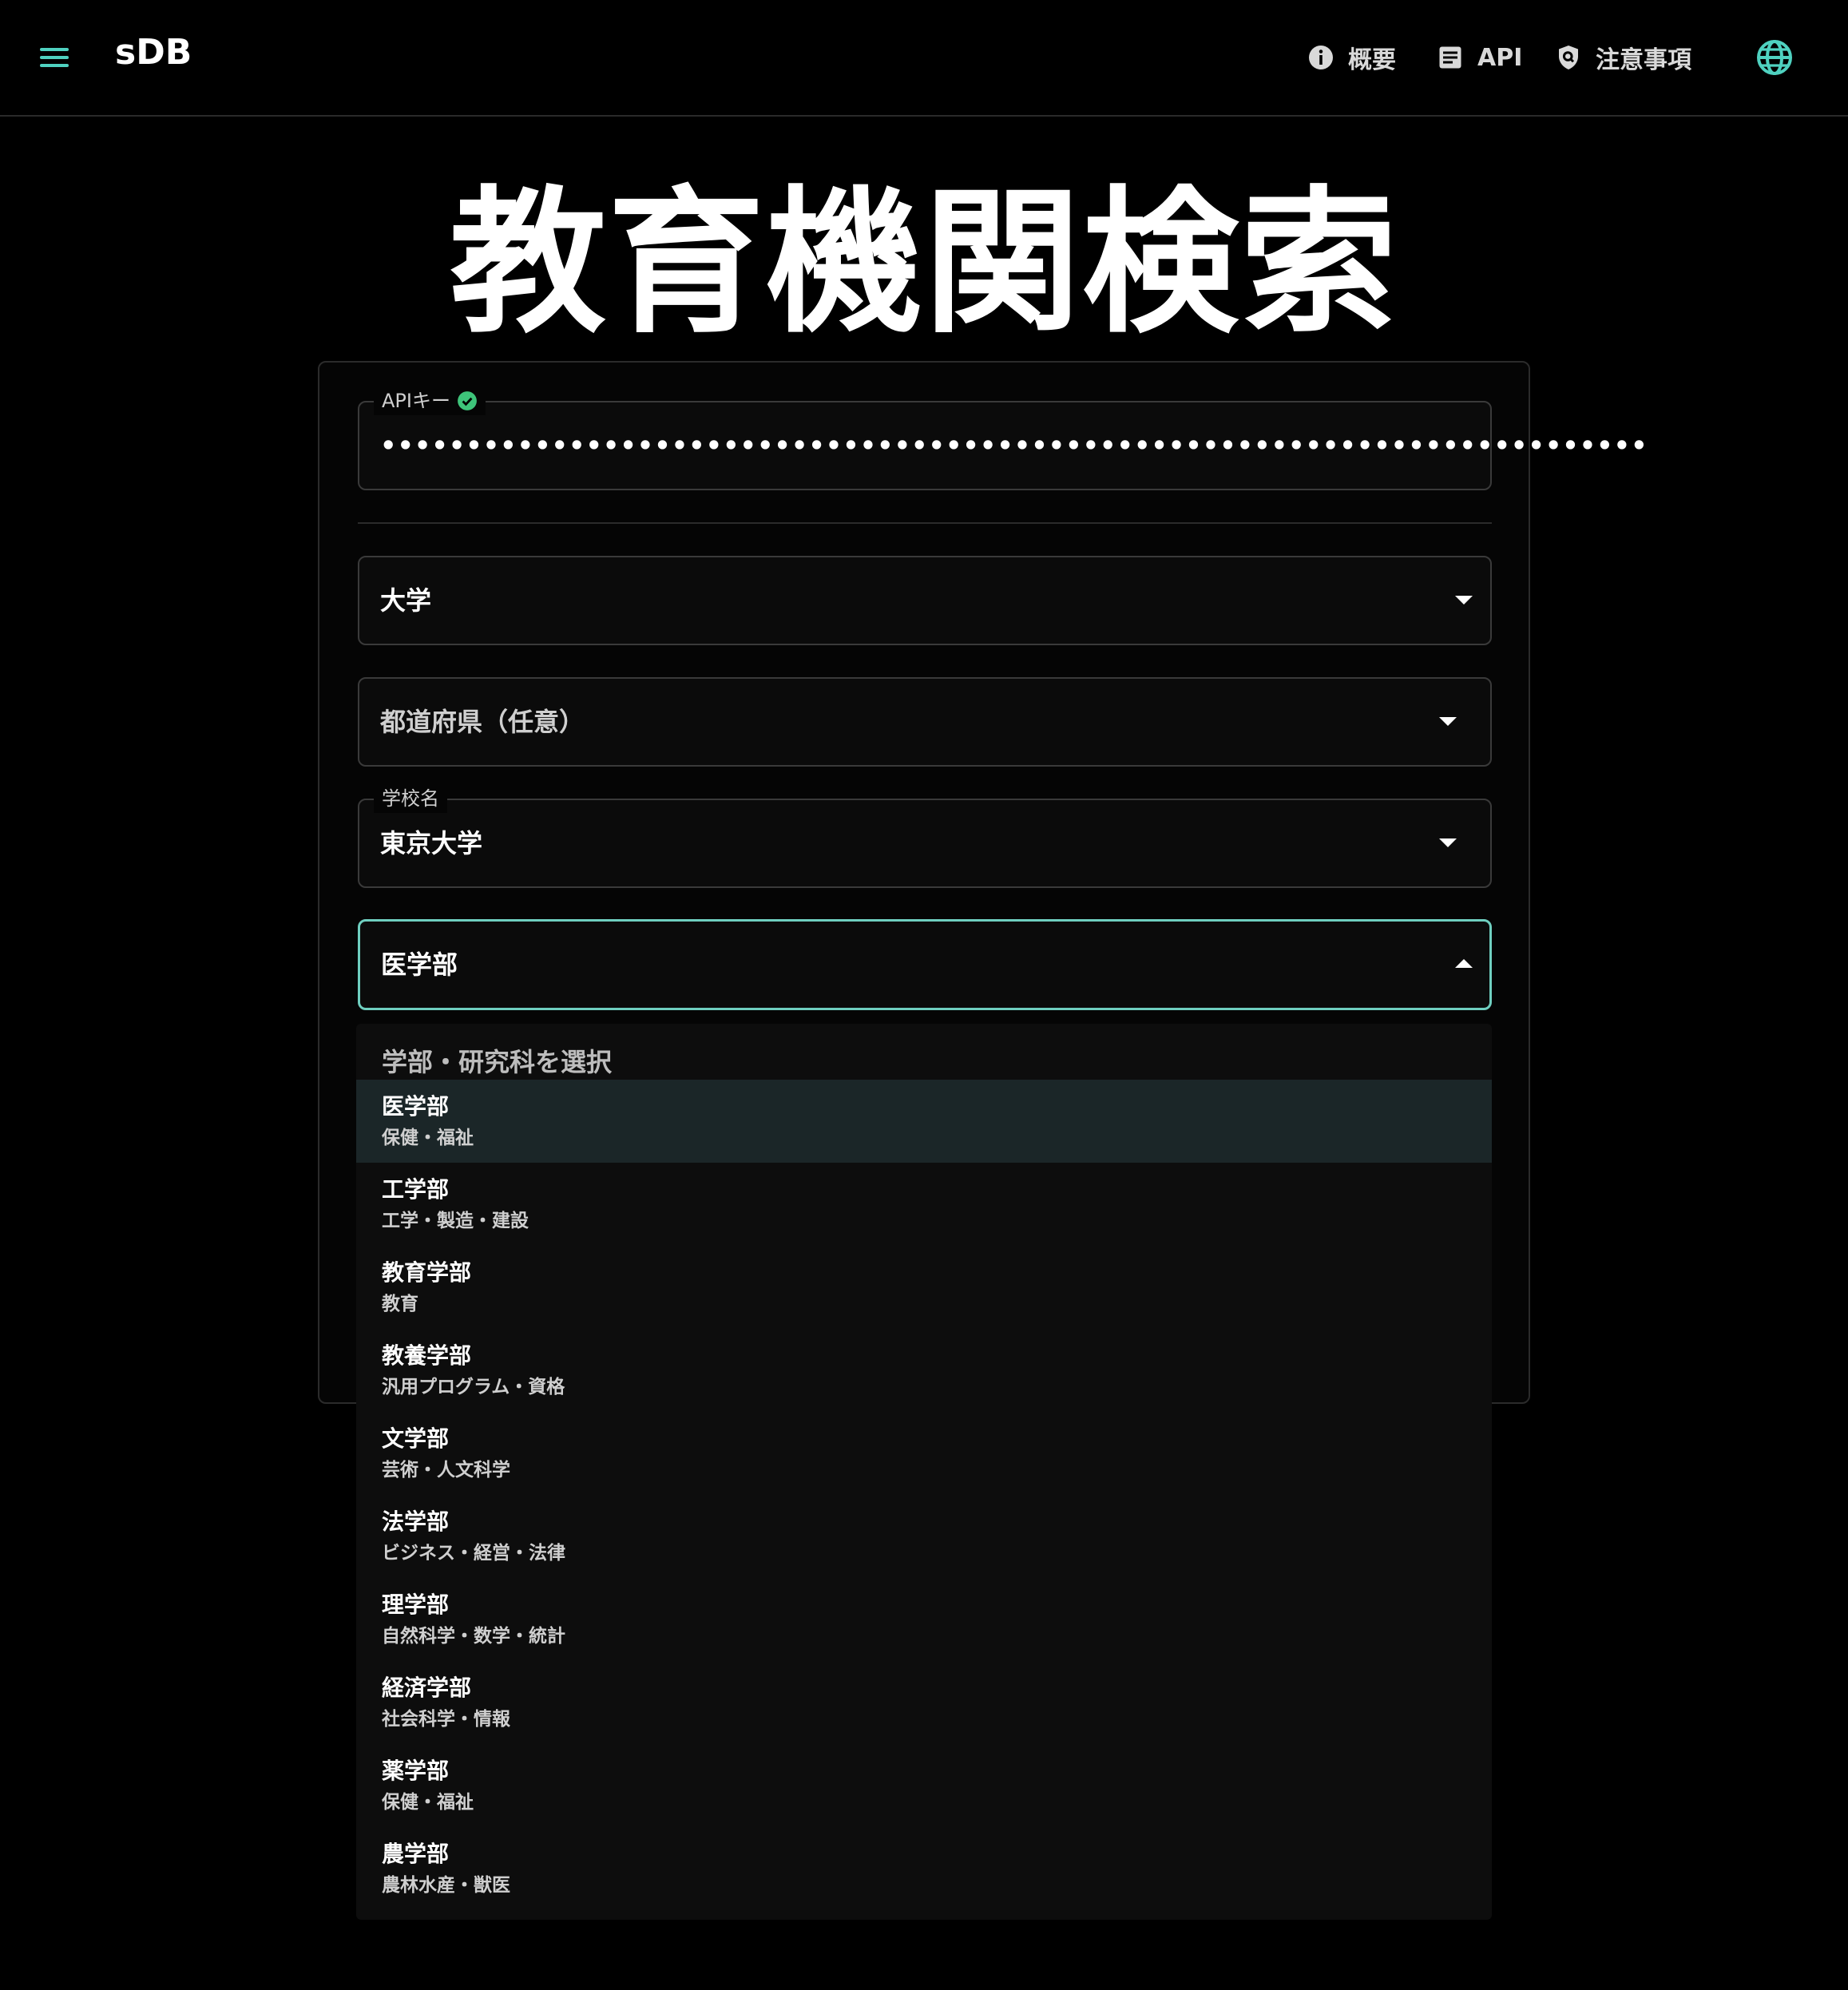  What do you see at coordinates (924, 1536) in the screenshot?
I see `dropdown-option: 法学部 ビジネス・経営・法律` at bounding box center [924, 1536].